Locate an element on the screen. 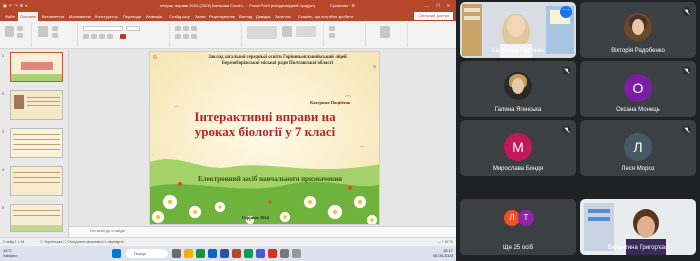 The width and height of the screenshot is (700, 261). more-participants-tile: Л Т Ще 25 осіб is located at coordinates (518, 227).